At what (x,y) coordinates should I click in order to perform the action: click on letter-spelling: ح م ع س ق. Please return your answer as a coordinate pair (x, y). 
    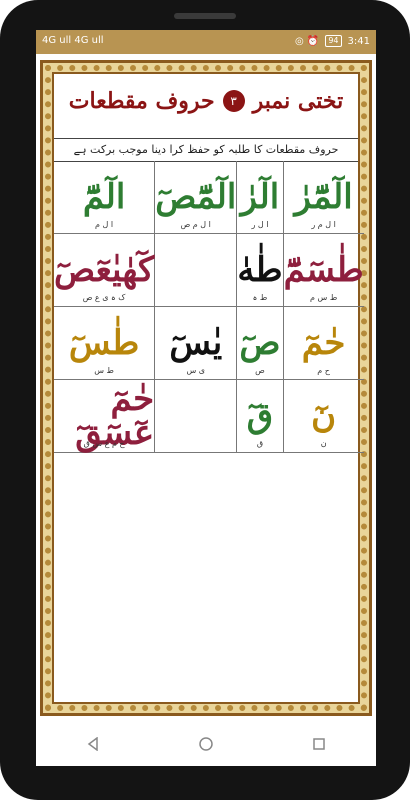
    Looking at the image, I should click on (104, 443).